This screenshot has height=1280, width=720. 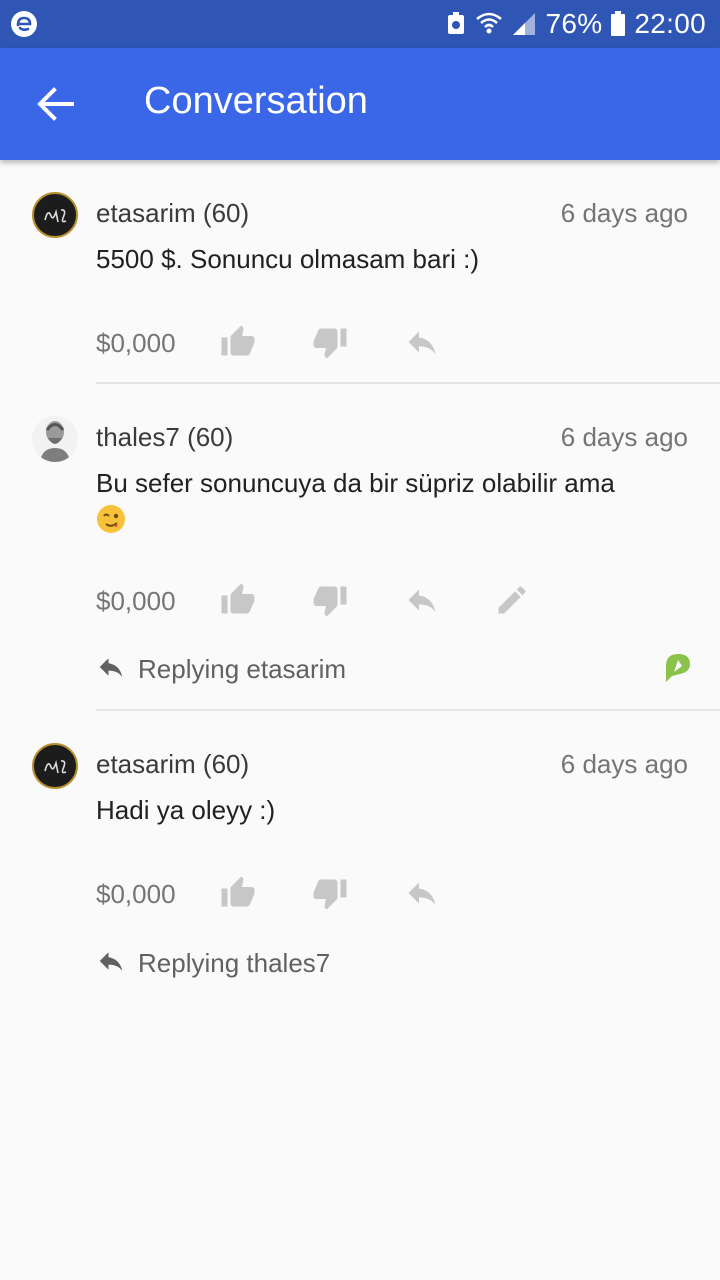 I want to click on replying-label: Replying etasarim, so click(x=242, y=669).